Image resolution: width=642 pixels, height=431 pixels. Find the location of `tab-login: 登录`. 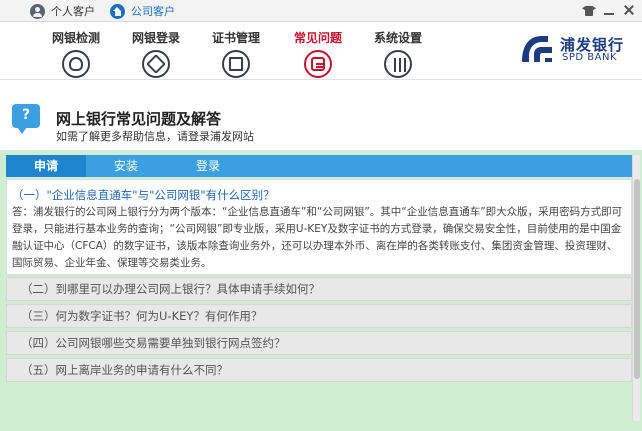

tab-login: 登录 is located at coordinates (208, 166).